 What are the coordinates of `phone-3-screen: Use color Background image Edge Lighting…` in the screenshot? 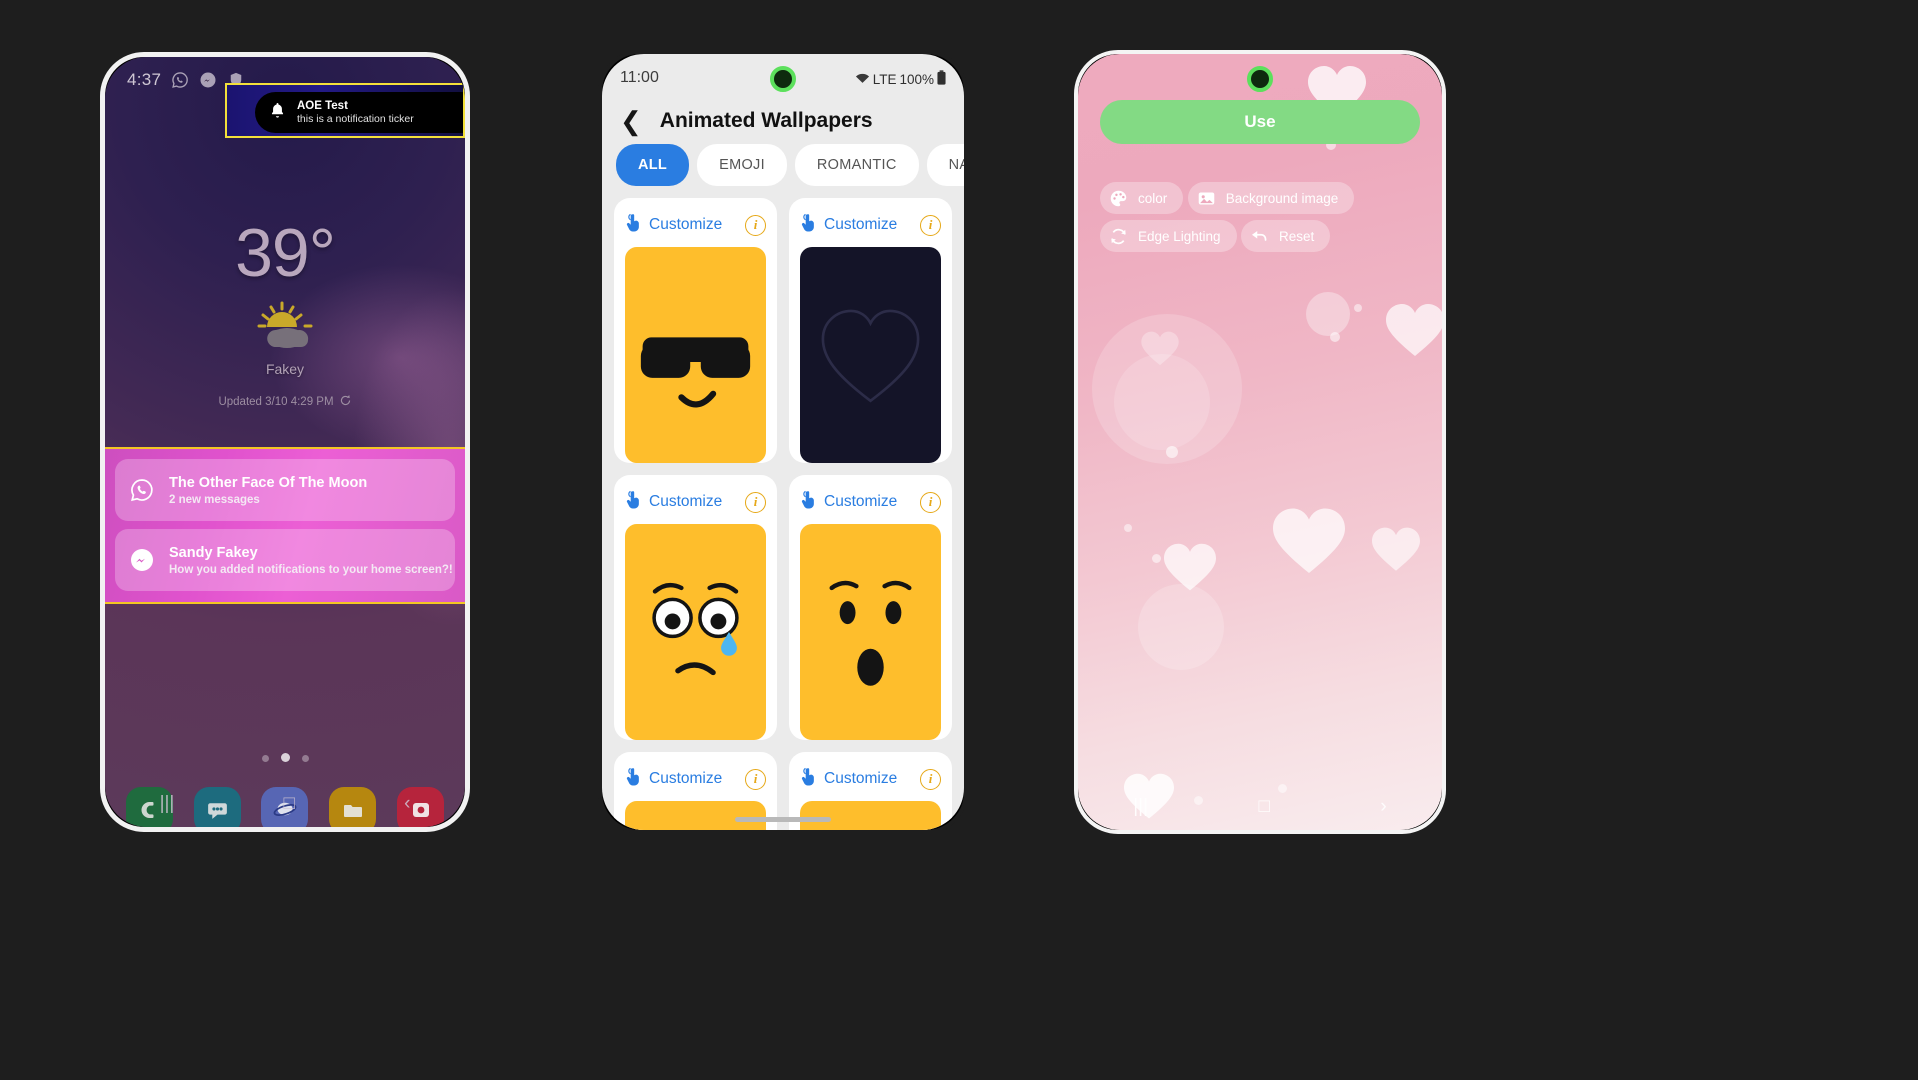 It's located at (1260, 442).